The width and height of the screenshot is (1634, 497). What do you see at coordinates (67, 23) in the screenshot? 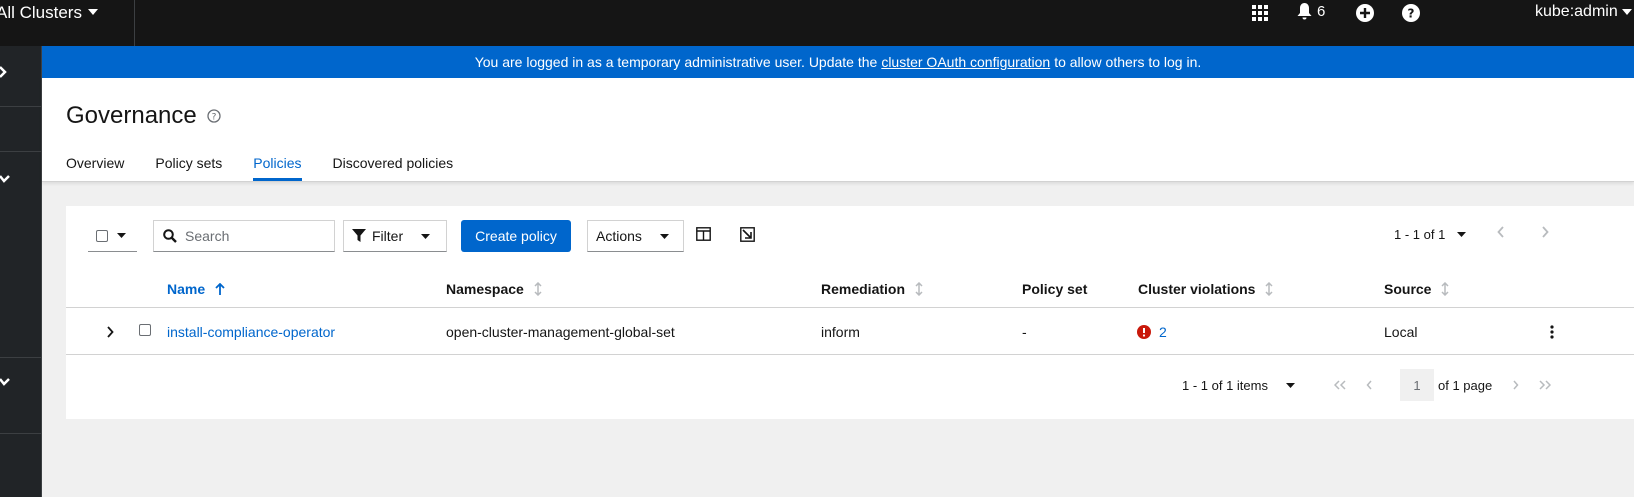
I see `cluster-switcher: All Clusters` at bounding box center [67, 23].